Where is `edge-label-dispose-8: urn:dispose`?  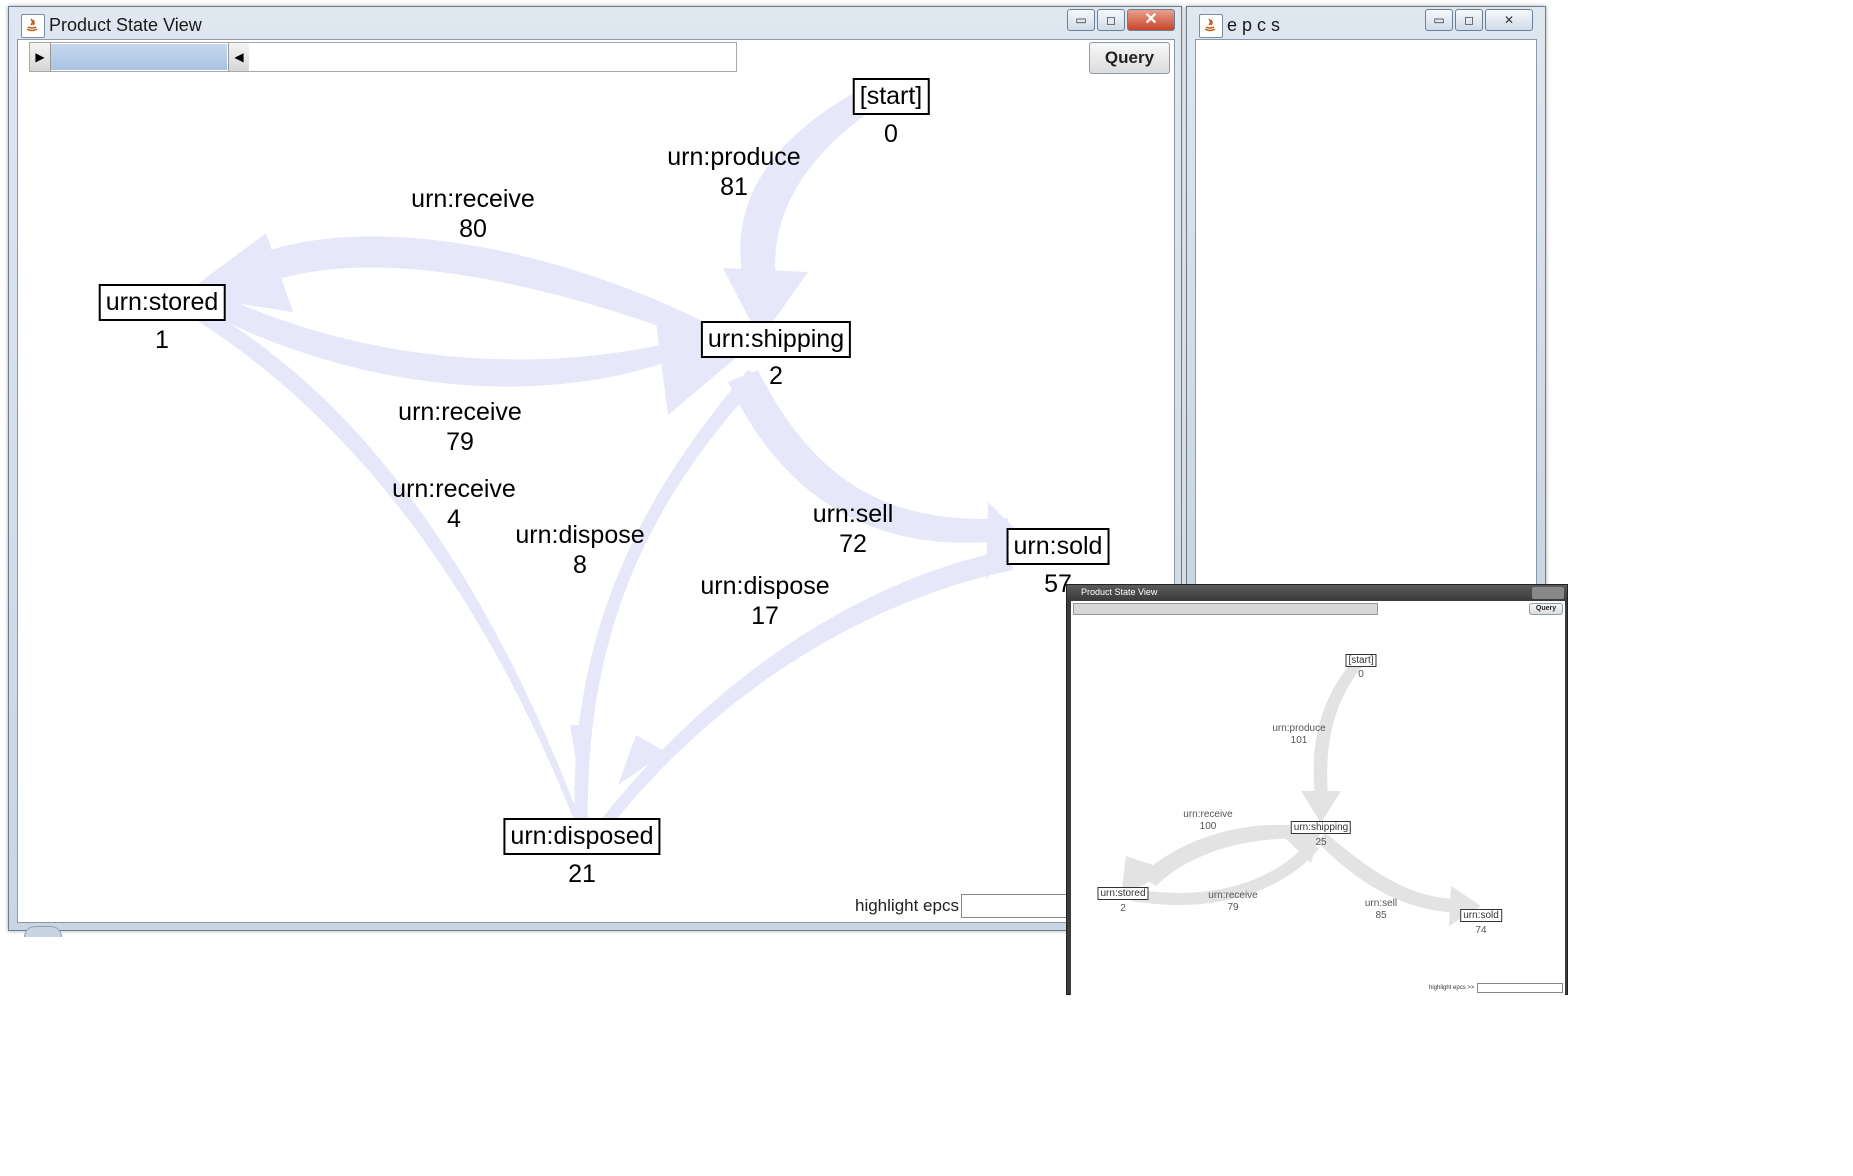 edge-label-dispose-8: urn:dispose is located at coordinates (580, 535).